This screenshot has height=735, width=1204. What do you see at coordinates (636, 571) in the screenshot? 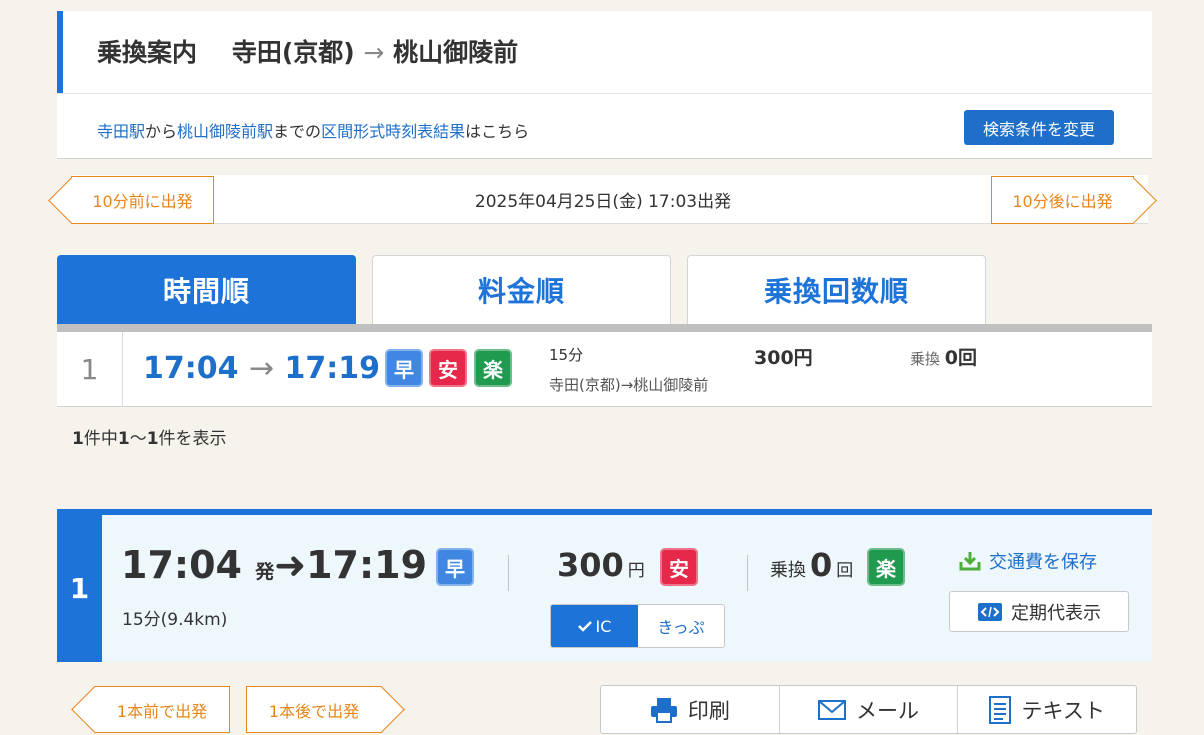
I see `detail-fare-unit: 円` at bounding box center [636, 571].